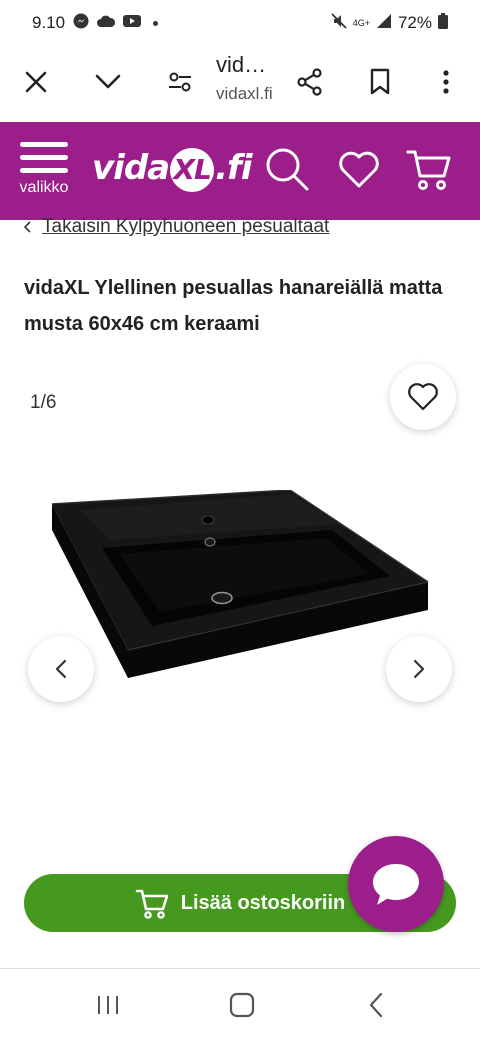 This screenshot has width=480, height=1040. I want to click on expand-button, so click(108, 82).